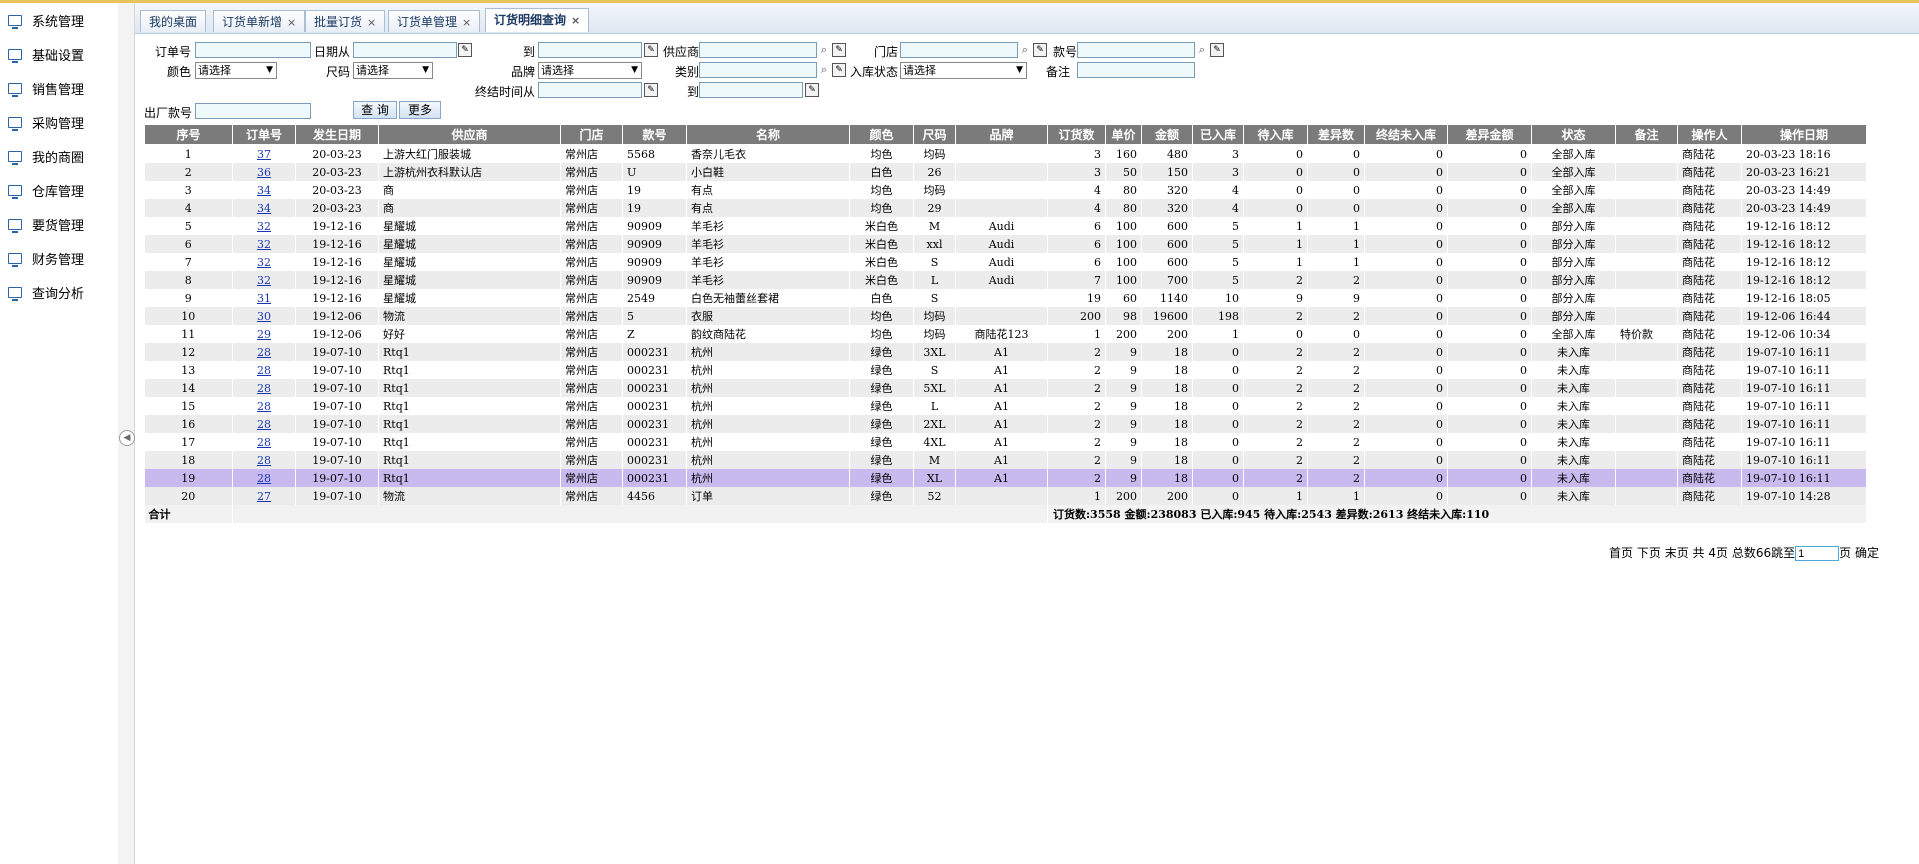  I want to click on sidebar-item-3: 采购管理, so click(59, 122).